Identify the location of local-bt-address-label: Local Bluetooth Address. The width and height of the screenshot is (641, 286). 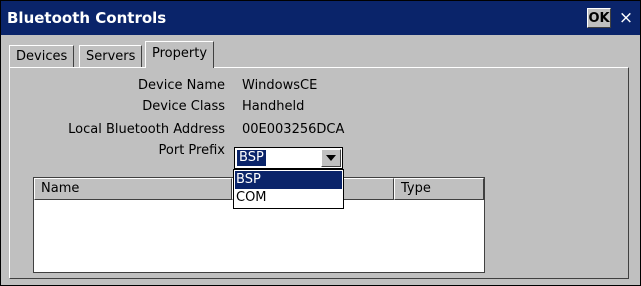
(146, 129).